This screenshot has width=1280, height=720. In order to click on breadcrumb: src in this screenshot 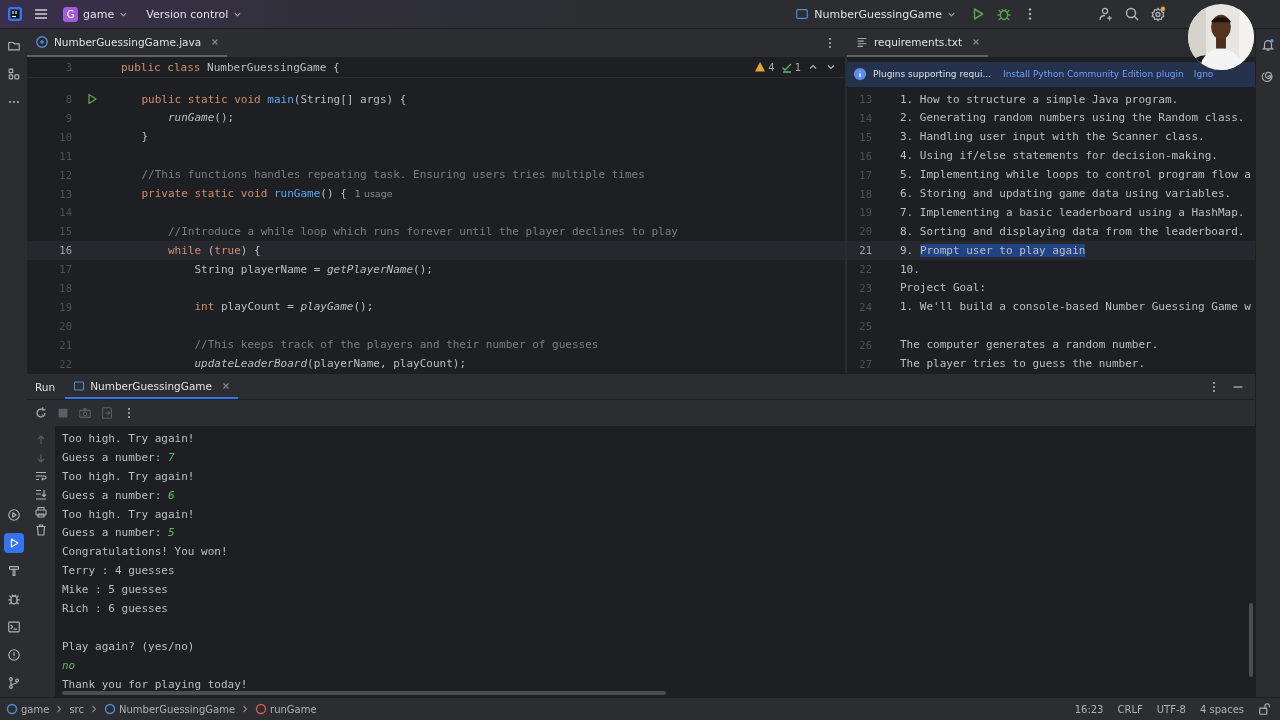, I will do `click(76, 709)`.